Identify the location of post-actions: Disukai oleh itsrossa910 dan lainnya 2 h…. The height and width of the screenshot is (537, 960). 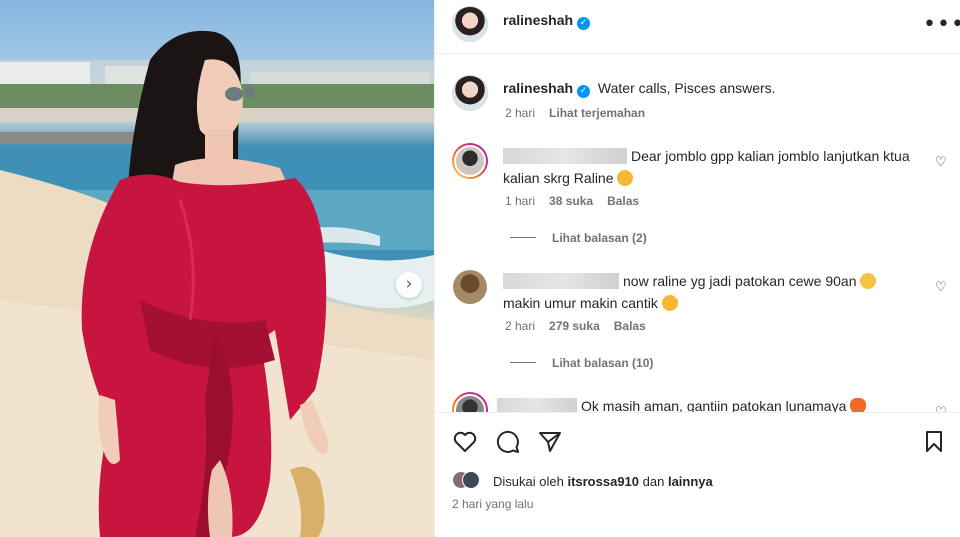
(697, 474).